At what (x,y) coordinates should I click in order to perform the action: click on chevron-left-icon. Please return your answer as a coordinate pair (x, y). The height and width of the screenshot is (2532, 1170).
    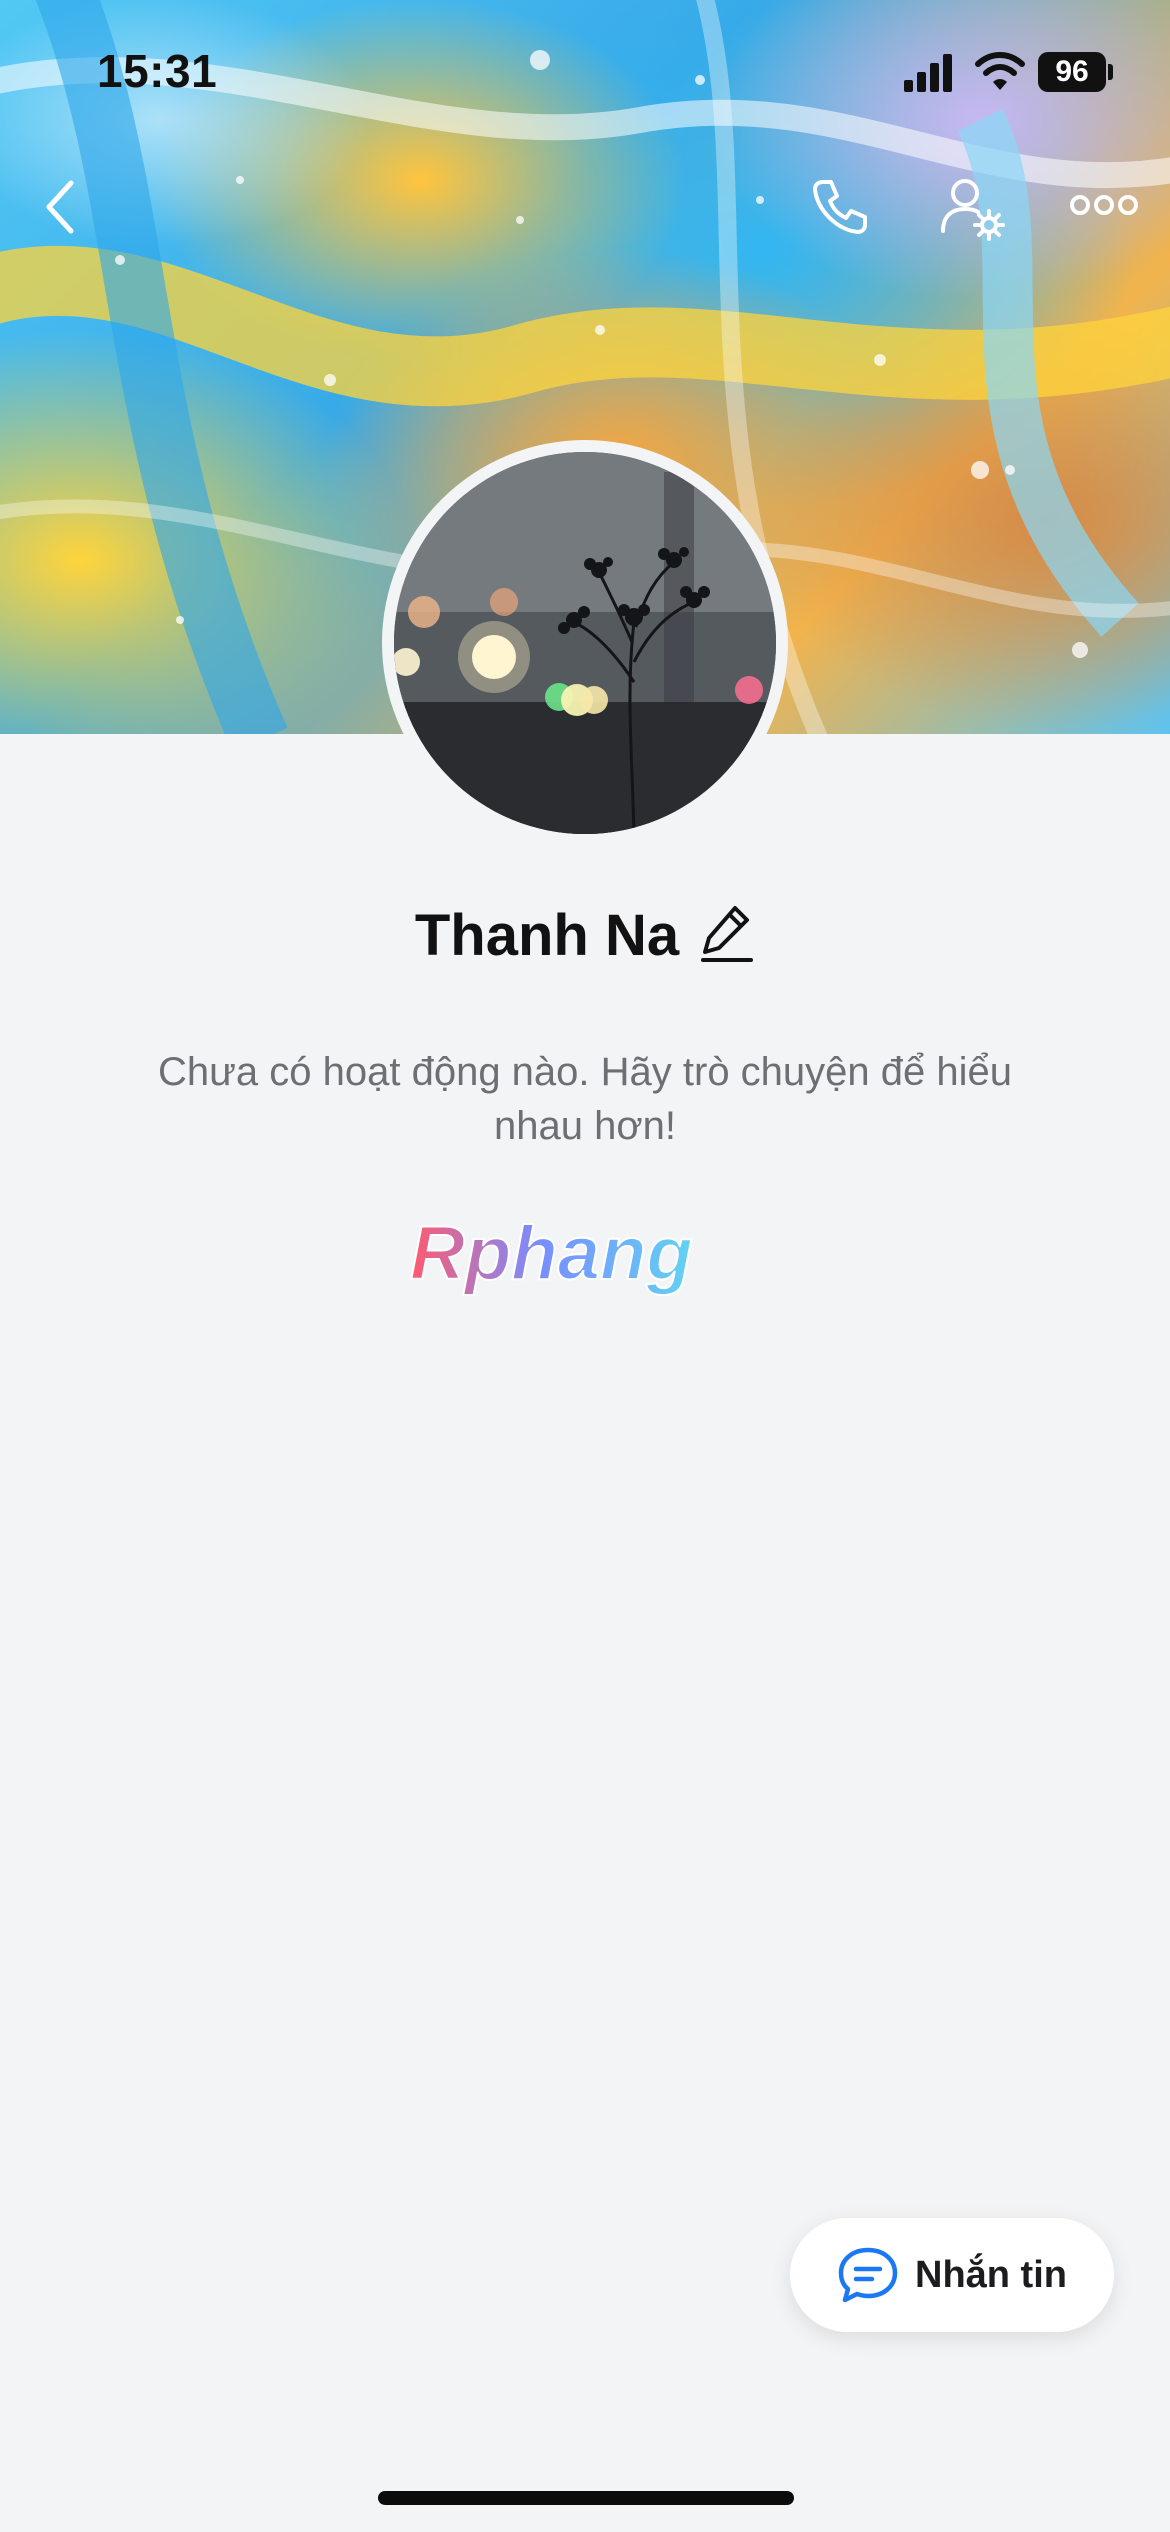
    Looking at the image, I should click on (60, 207).